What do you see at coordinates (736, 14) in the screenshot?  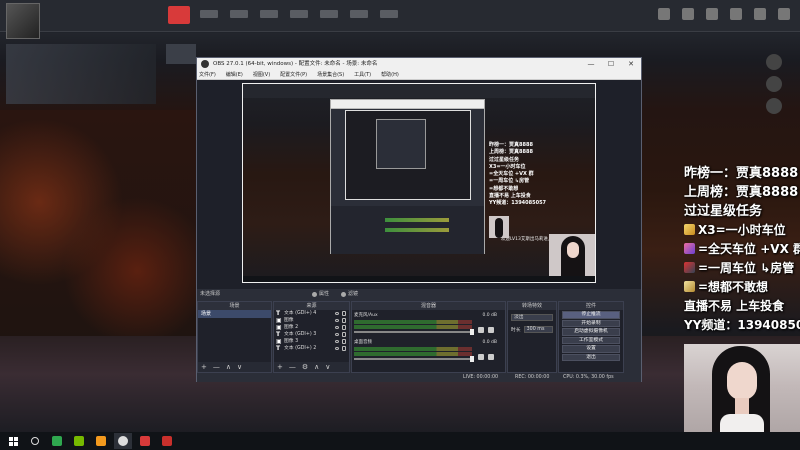 I see `minimize-icon` at bounding box center [736, 14].